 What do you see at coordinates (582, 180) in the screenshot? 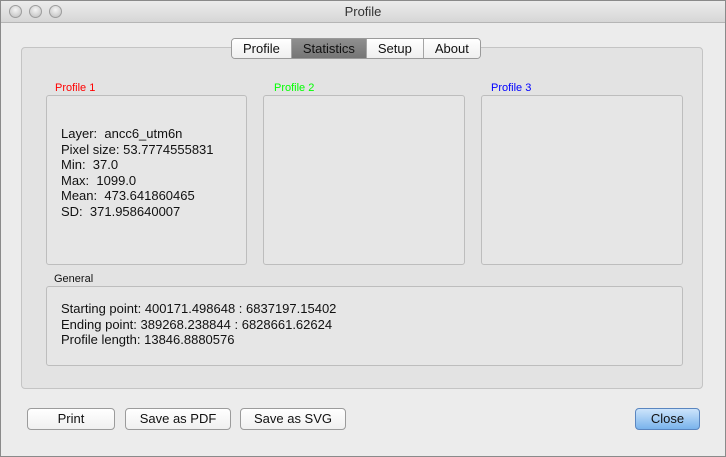
I see `profile-3-box` at bounding box center [582, 180].